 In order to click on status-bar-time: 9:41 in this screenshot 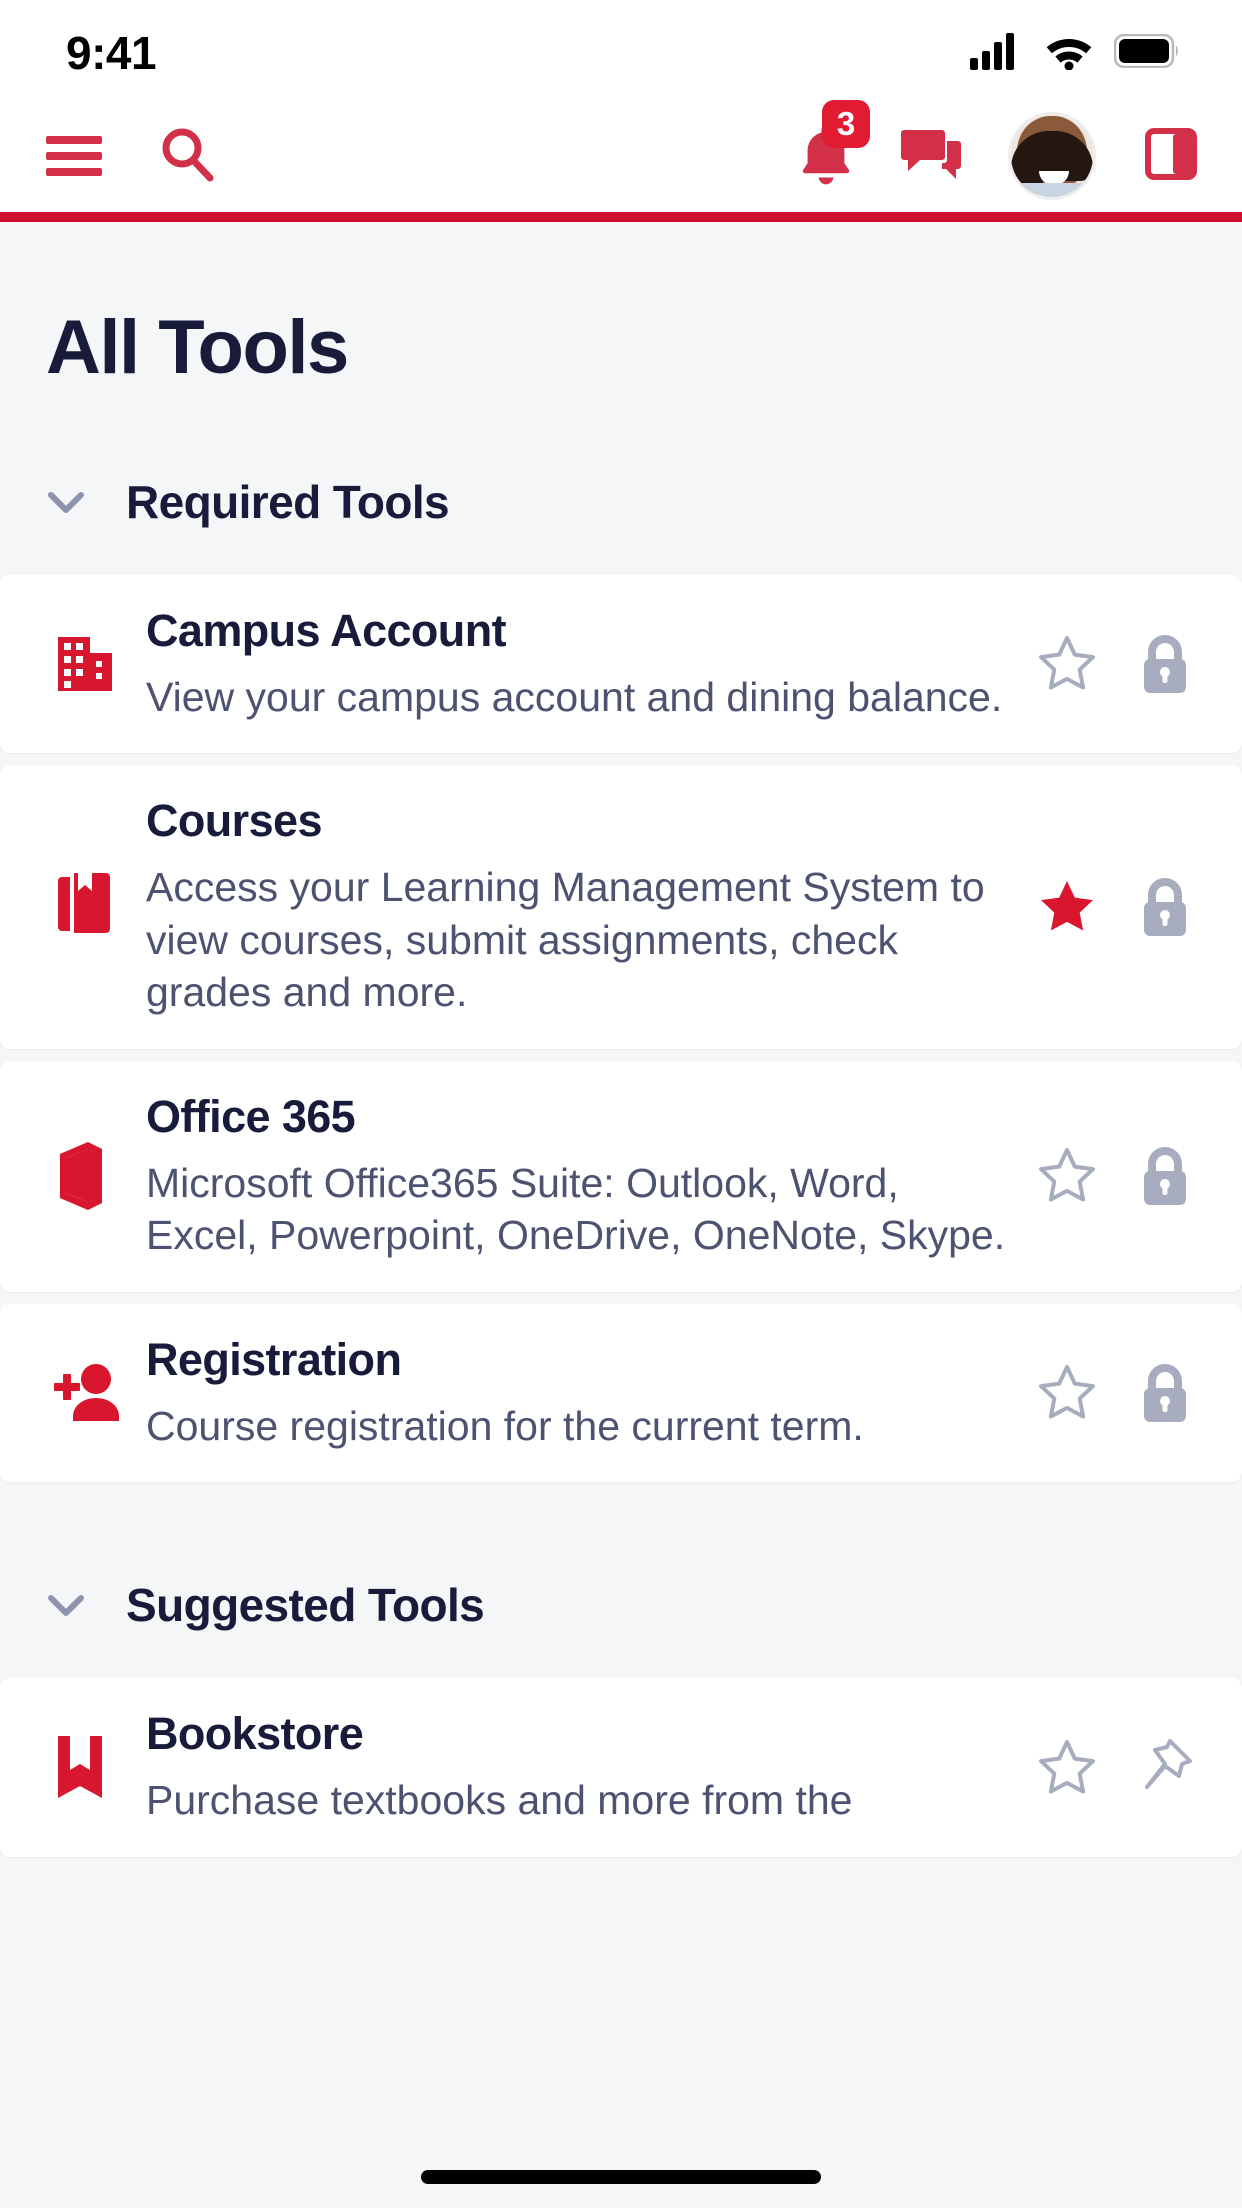, I will do `click(111, 53)`.